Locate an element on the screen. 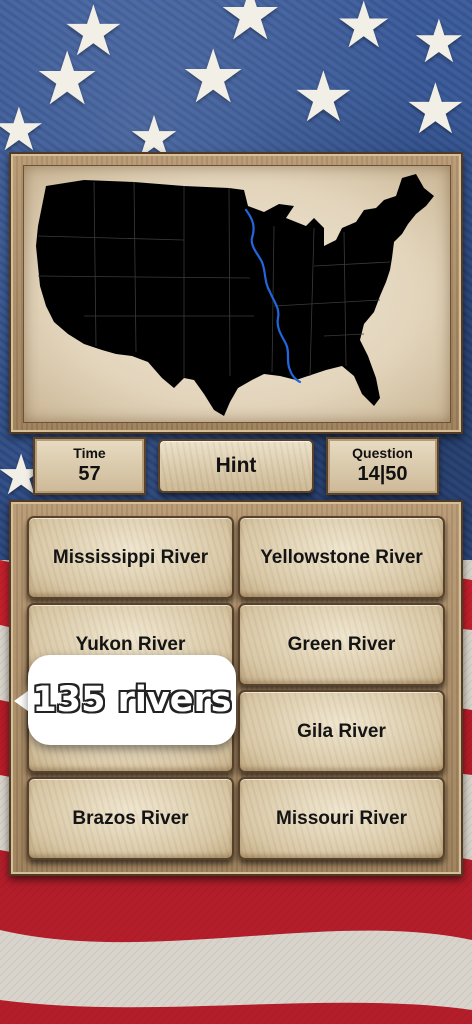  hint-button: Hint is located at coordinates (236, 466).